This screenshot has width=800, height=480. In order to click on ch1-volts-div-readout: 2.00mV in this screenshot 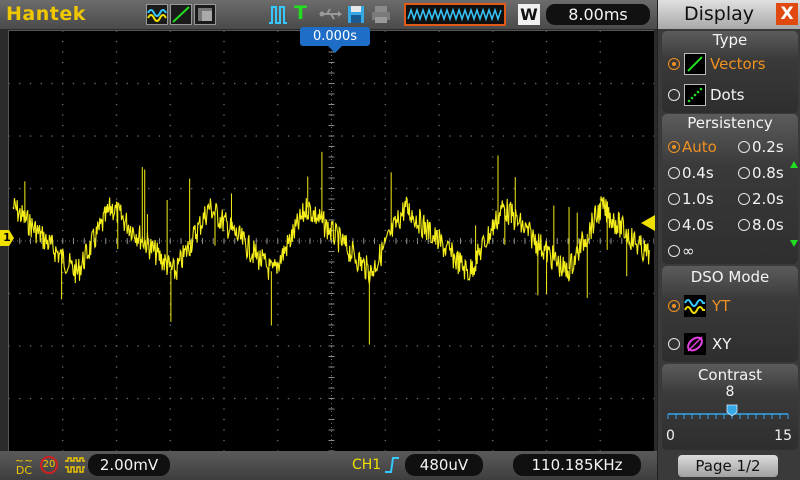, I will do `click(129, 465)`.